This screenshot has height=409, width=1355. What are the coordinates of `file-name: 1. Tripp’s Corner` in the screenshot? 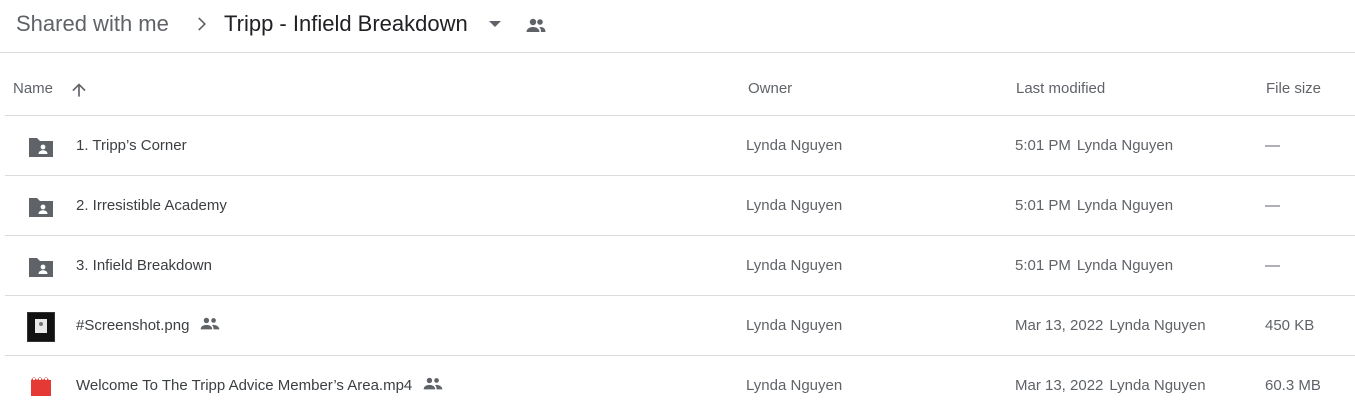 It's located at (131, 145).